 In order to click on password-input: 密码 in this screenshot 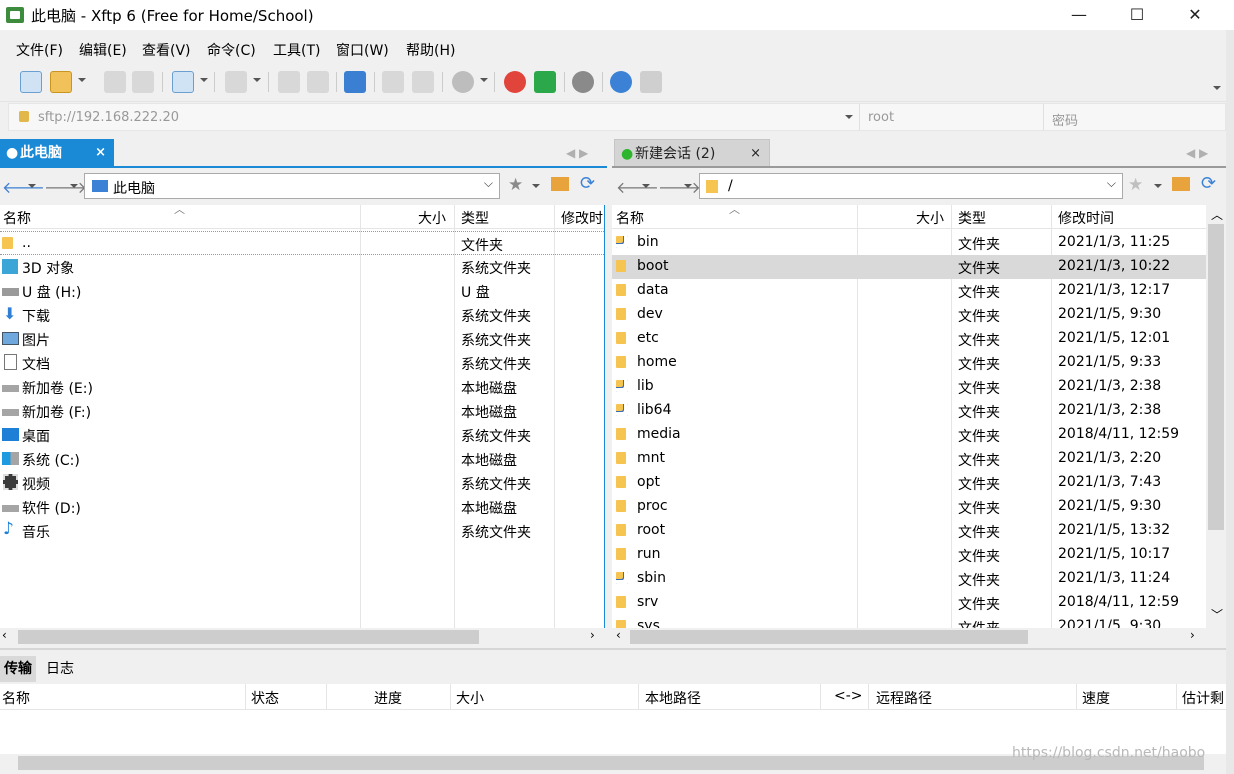, I will do `click(1065, 119)`.